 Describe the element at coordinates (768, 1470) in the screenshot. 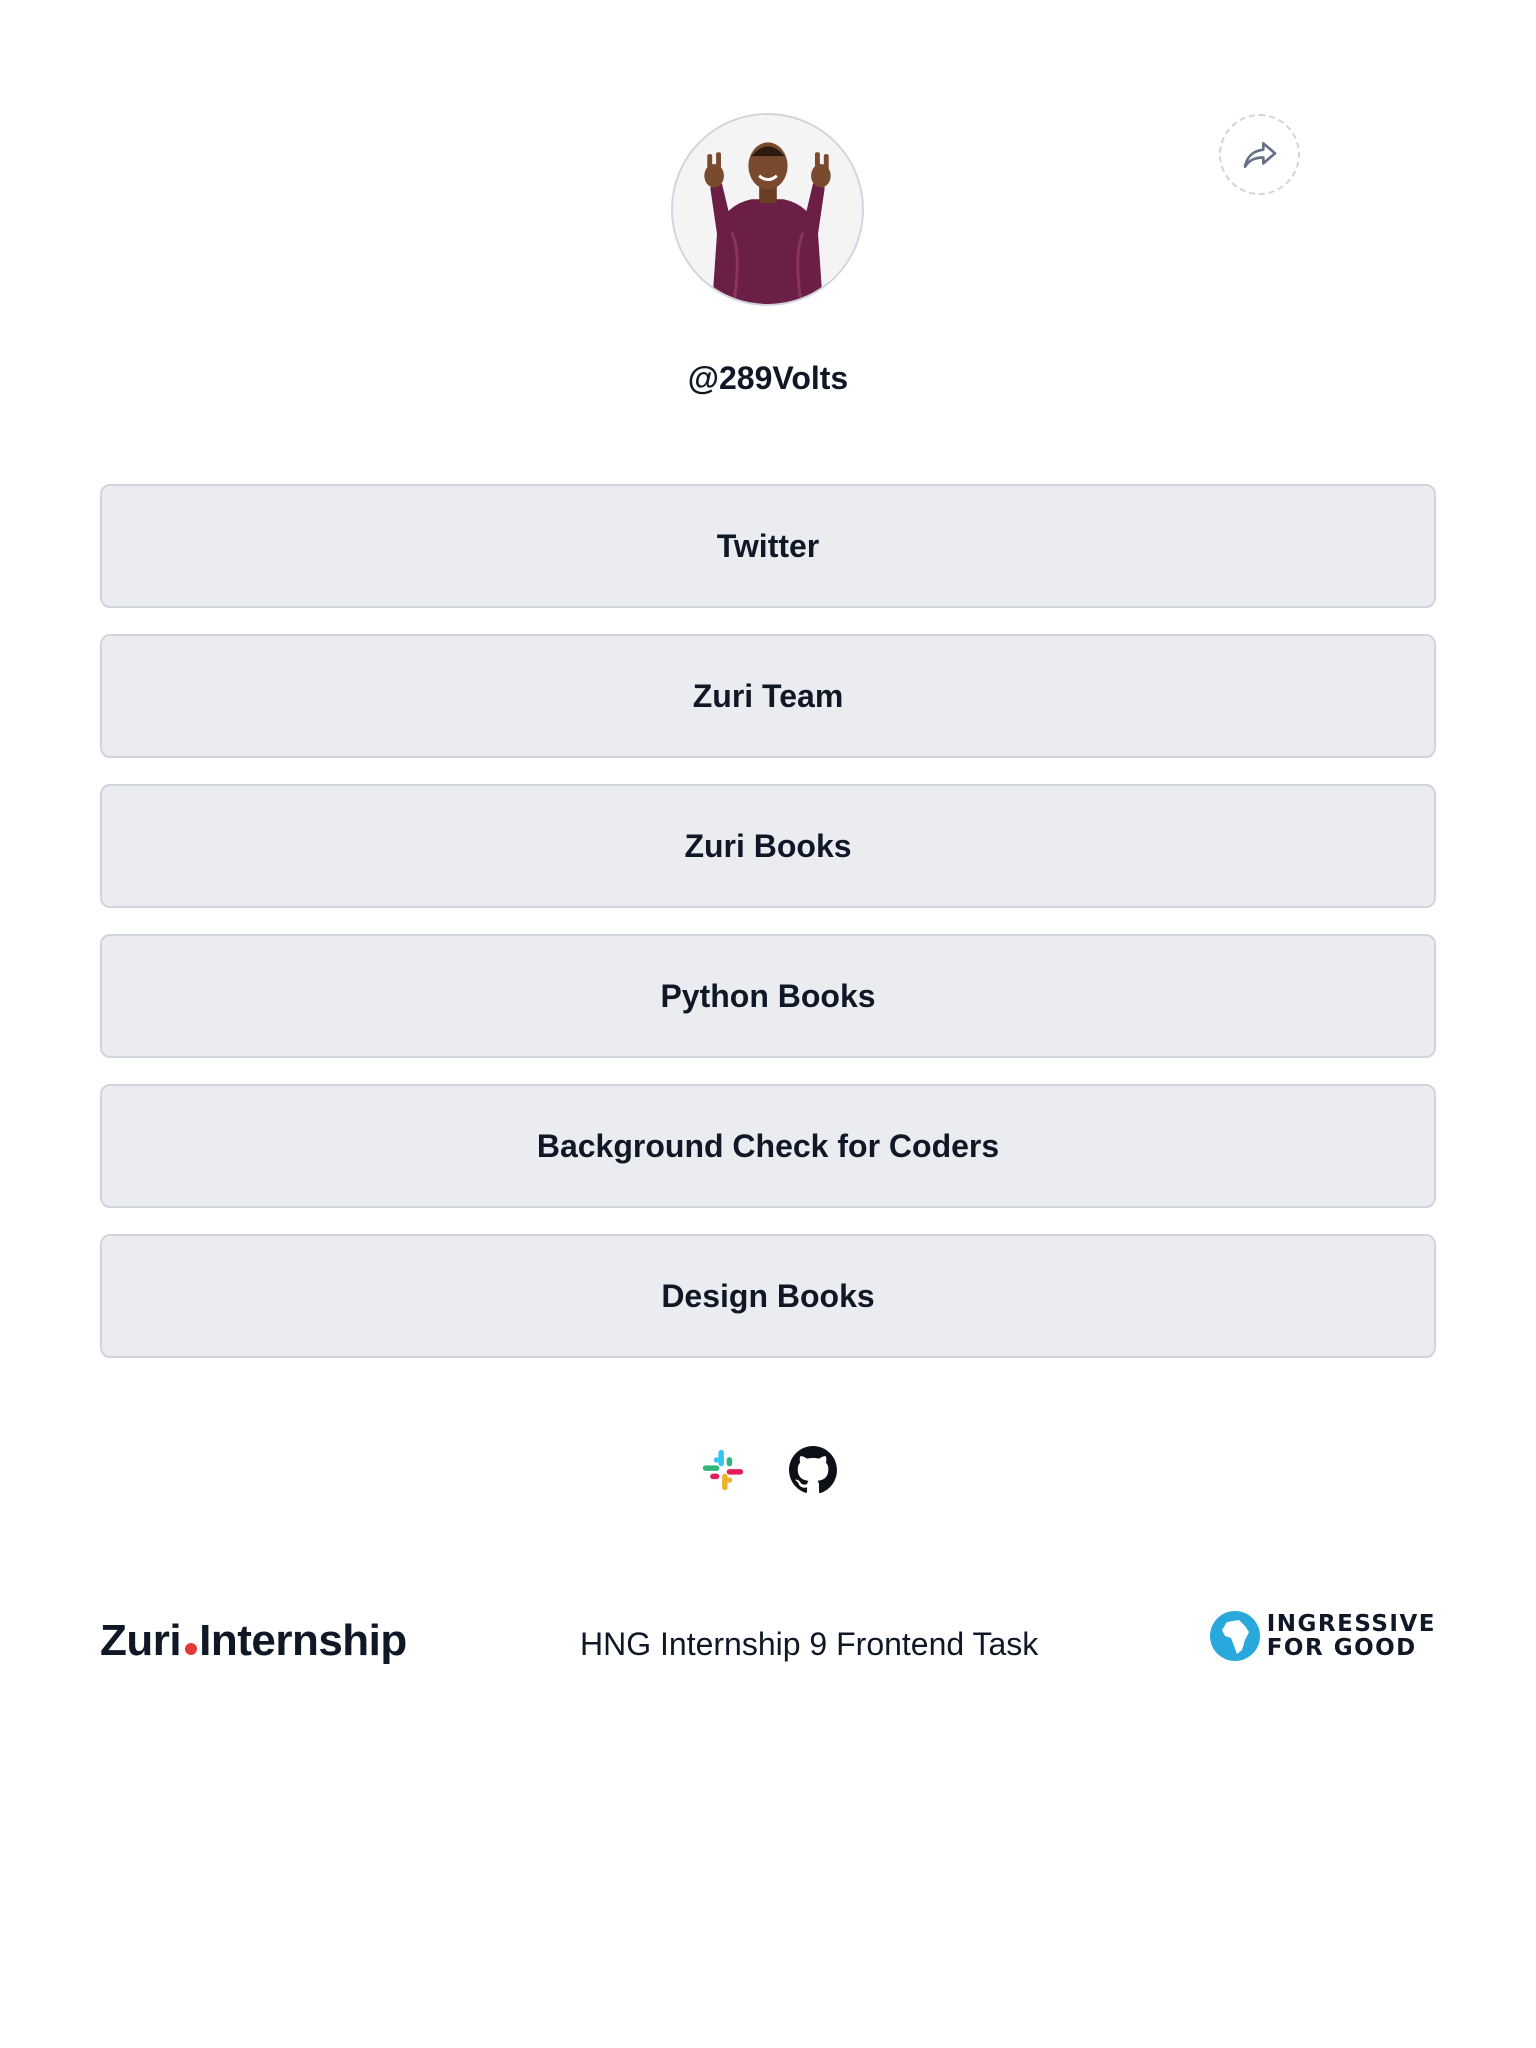

I see `social-icons` at that location.